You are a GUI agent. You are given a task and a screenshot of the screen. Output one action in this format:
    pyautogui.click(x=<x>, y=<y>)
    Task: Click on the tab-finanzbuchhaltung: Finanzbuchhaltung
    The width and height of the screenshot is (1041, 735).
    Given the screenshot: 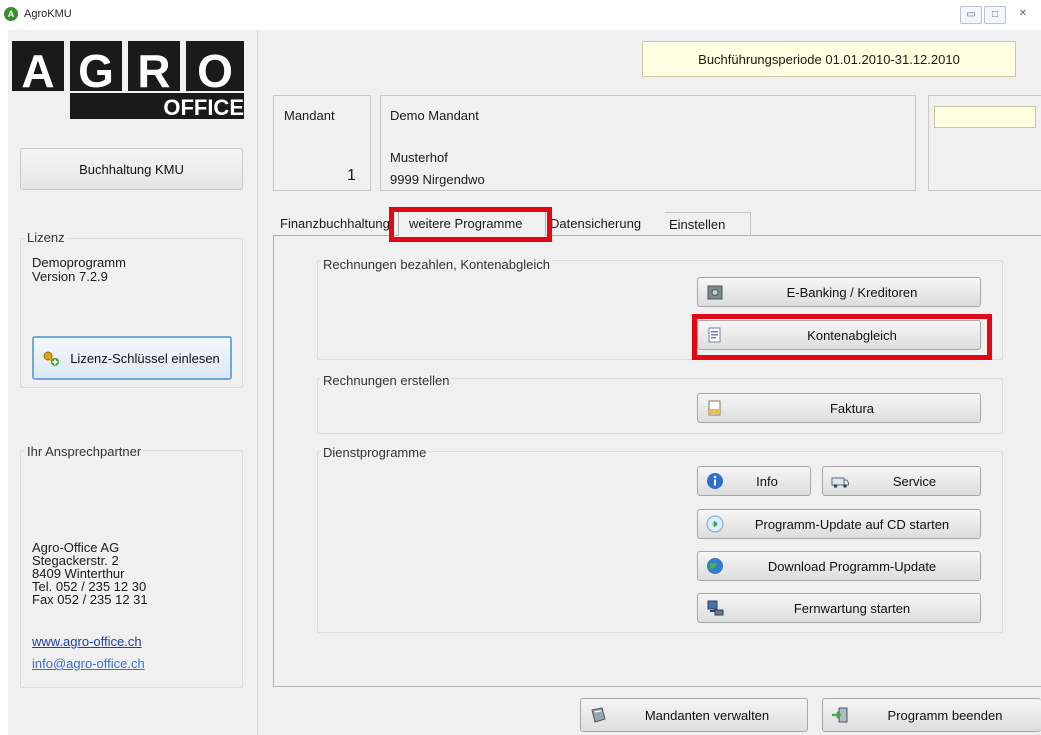 What is the action you would take?
    pyautogui.click(x=335, y=224)
    